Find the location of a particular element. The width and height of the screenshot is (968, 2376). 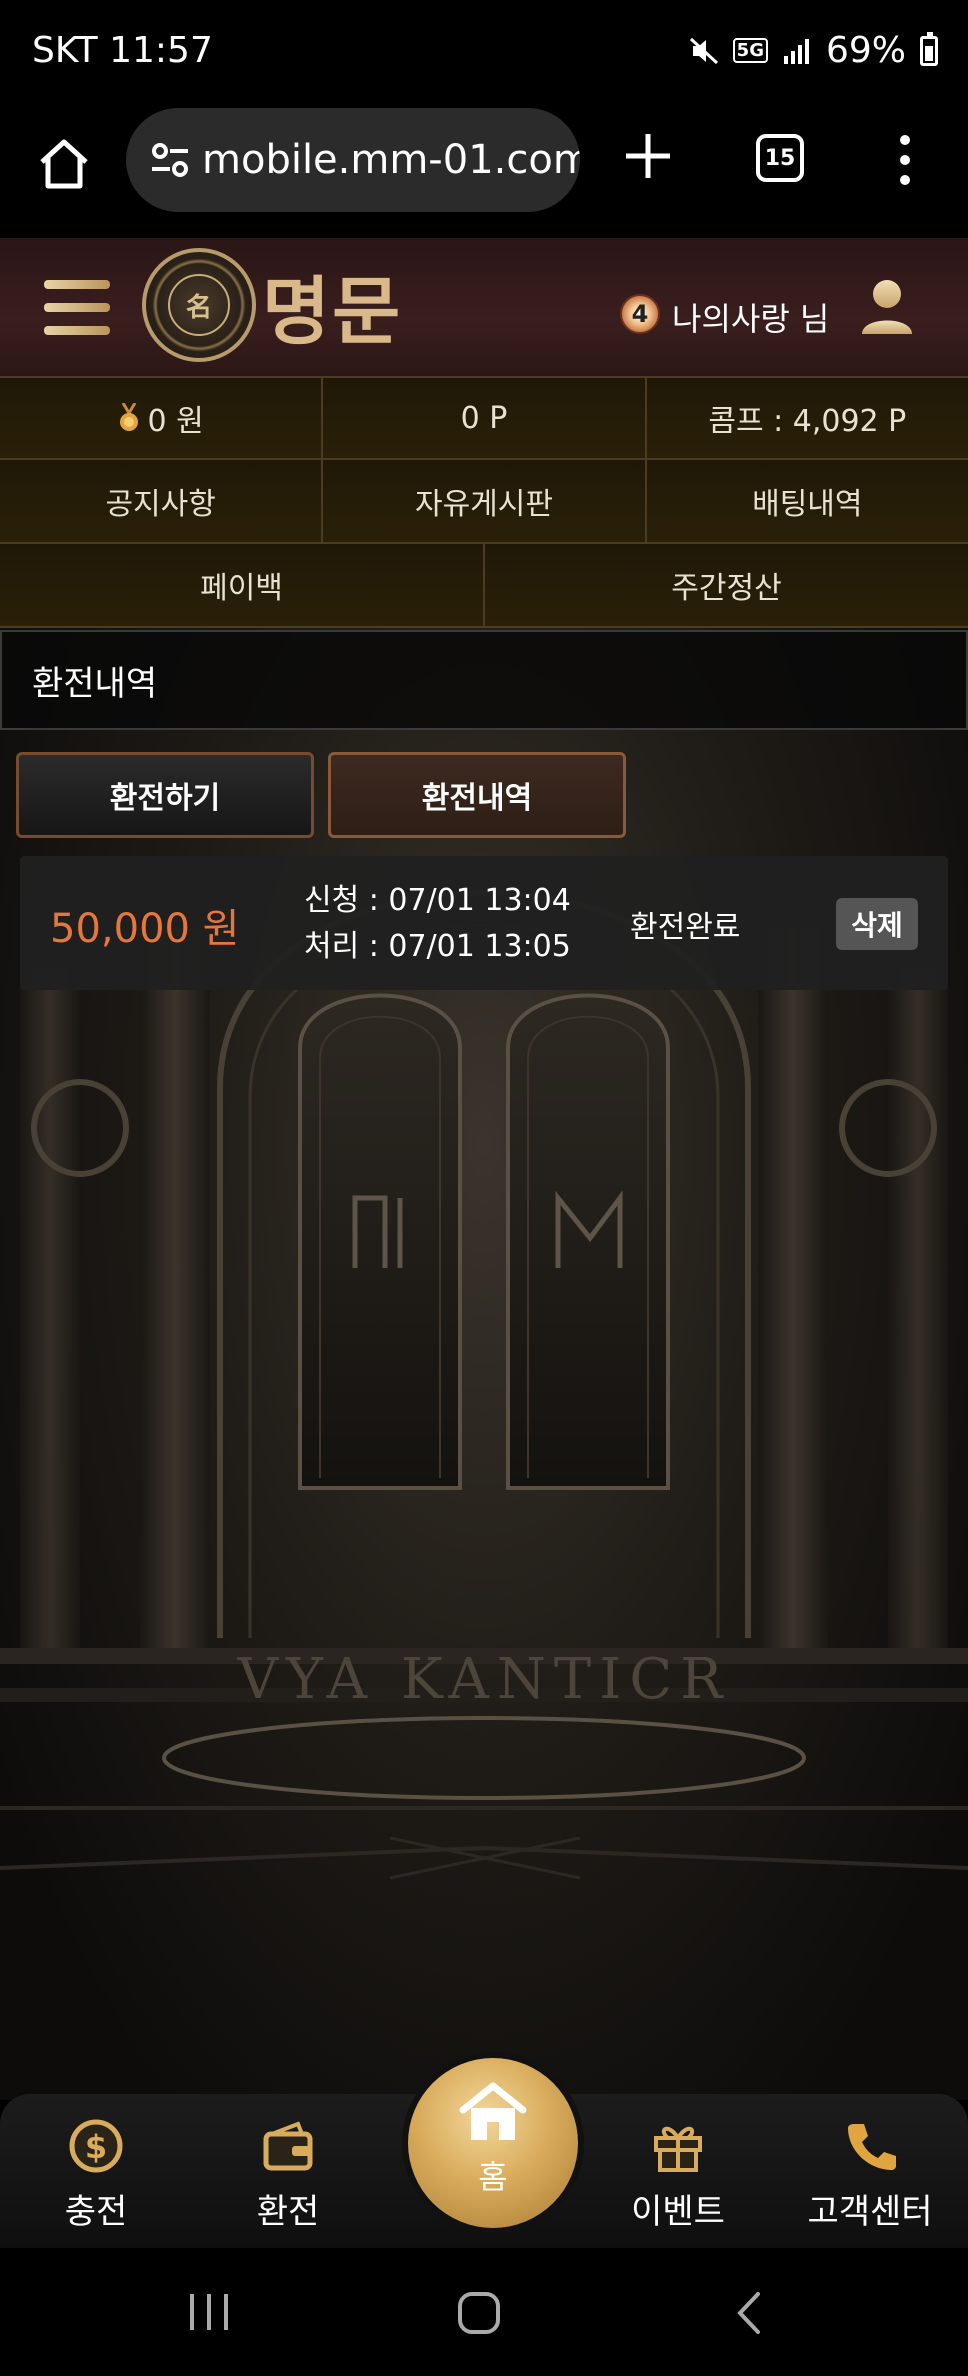

house-icon is located at coordinates (493, 2111).